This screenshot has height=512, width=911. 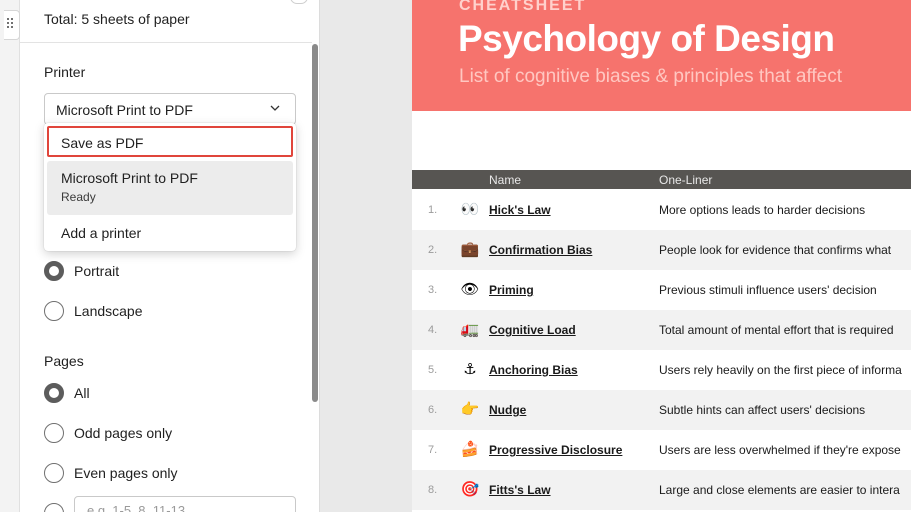 I want to click on save-as-pdf-label: Save as PDF, so click(x=102, y=143).